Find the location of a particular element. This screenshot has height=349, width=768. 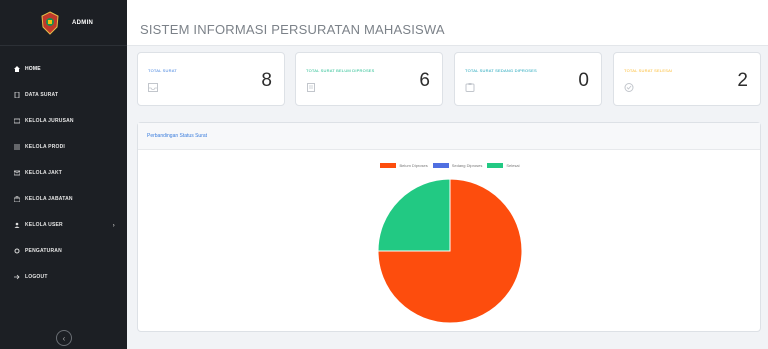

topbar: SISTEM INFORMASI PERSURATAN MAHASISWA is located at coordinates (447, 23).